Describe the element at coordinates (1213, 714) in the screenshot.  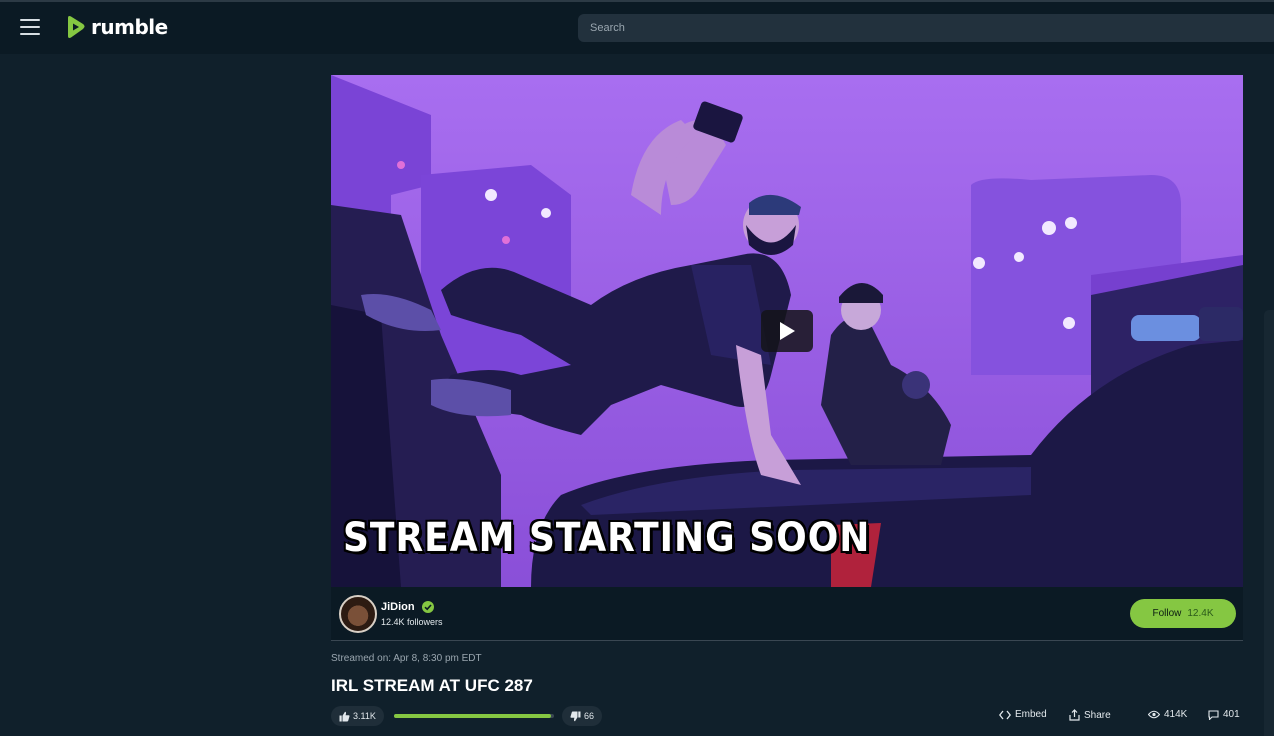
I see `comment-icon` at that location.